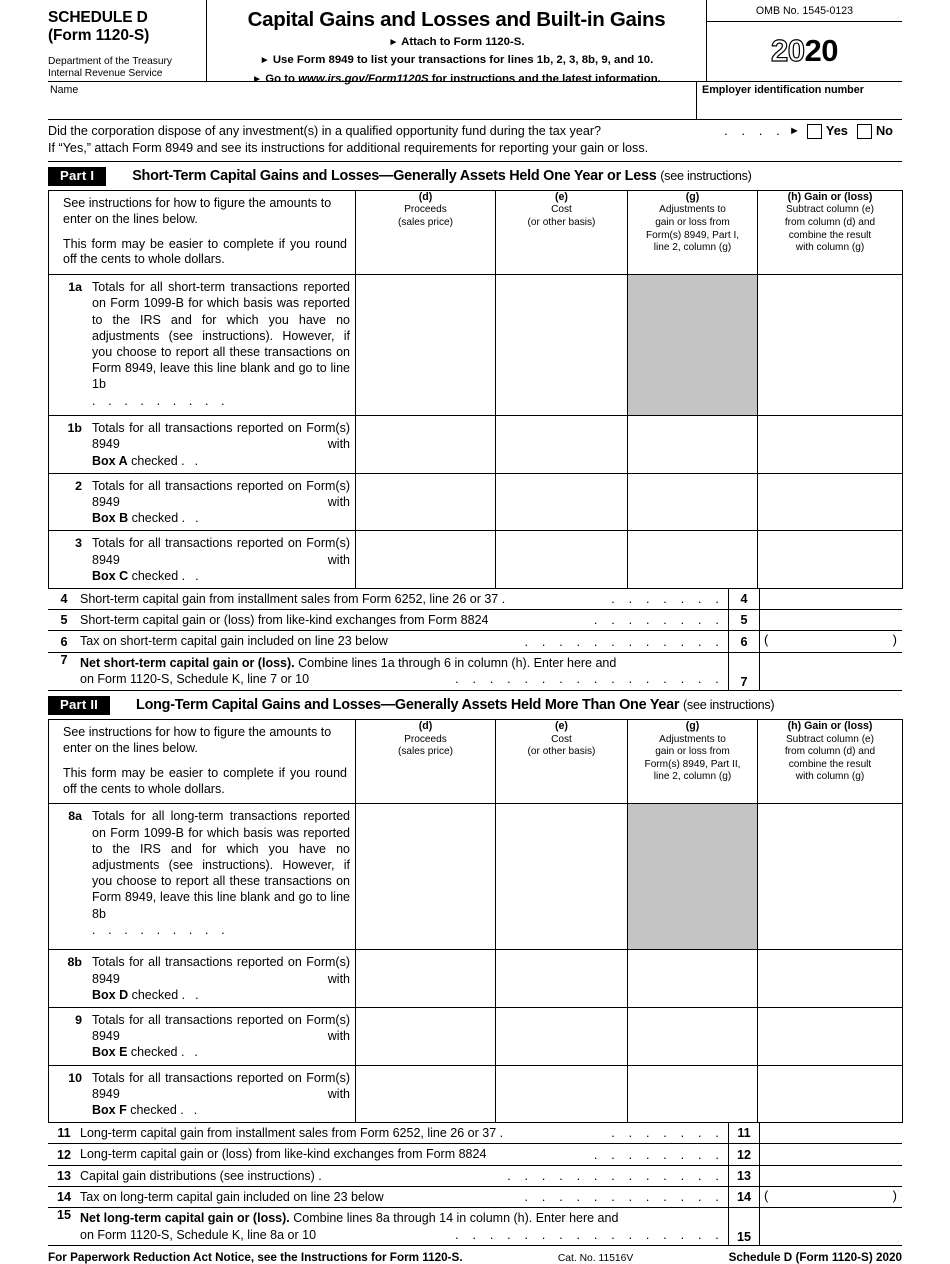 The width and height of the screenshot is (950, 1264). I want to click on line-1b-text2: checked ., so click(156, 460).